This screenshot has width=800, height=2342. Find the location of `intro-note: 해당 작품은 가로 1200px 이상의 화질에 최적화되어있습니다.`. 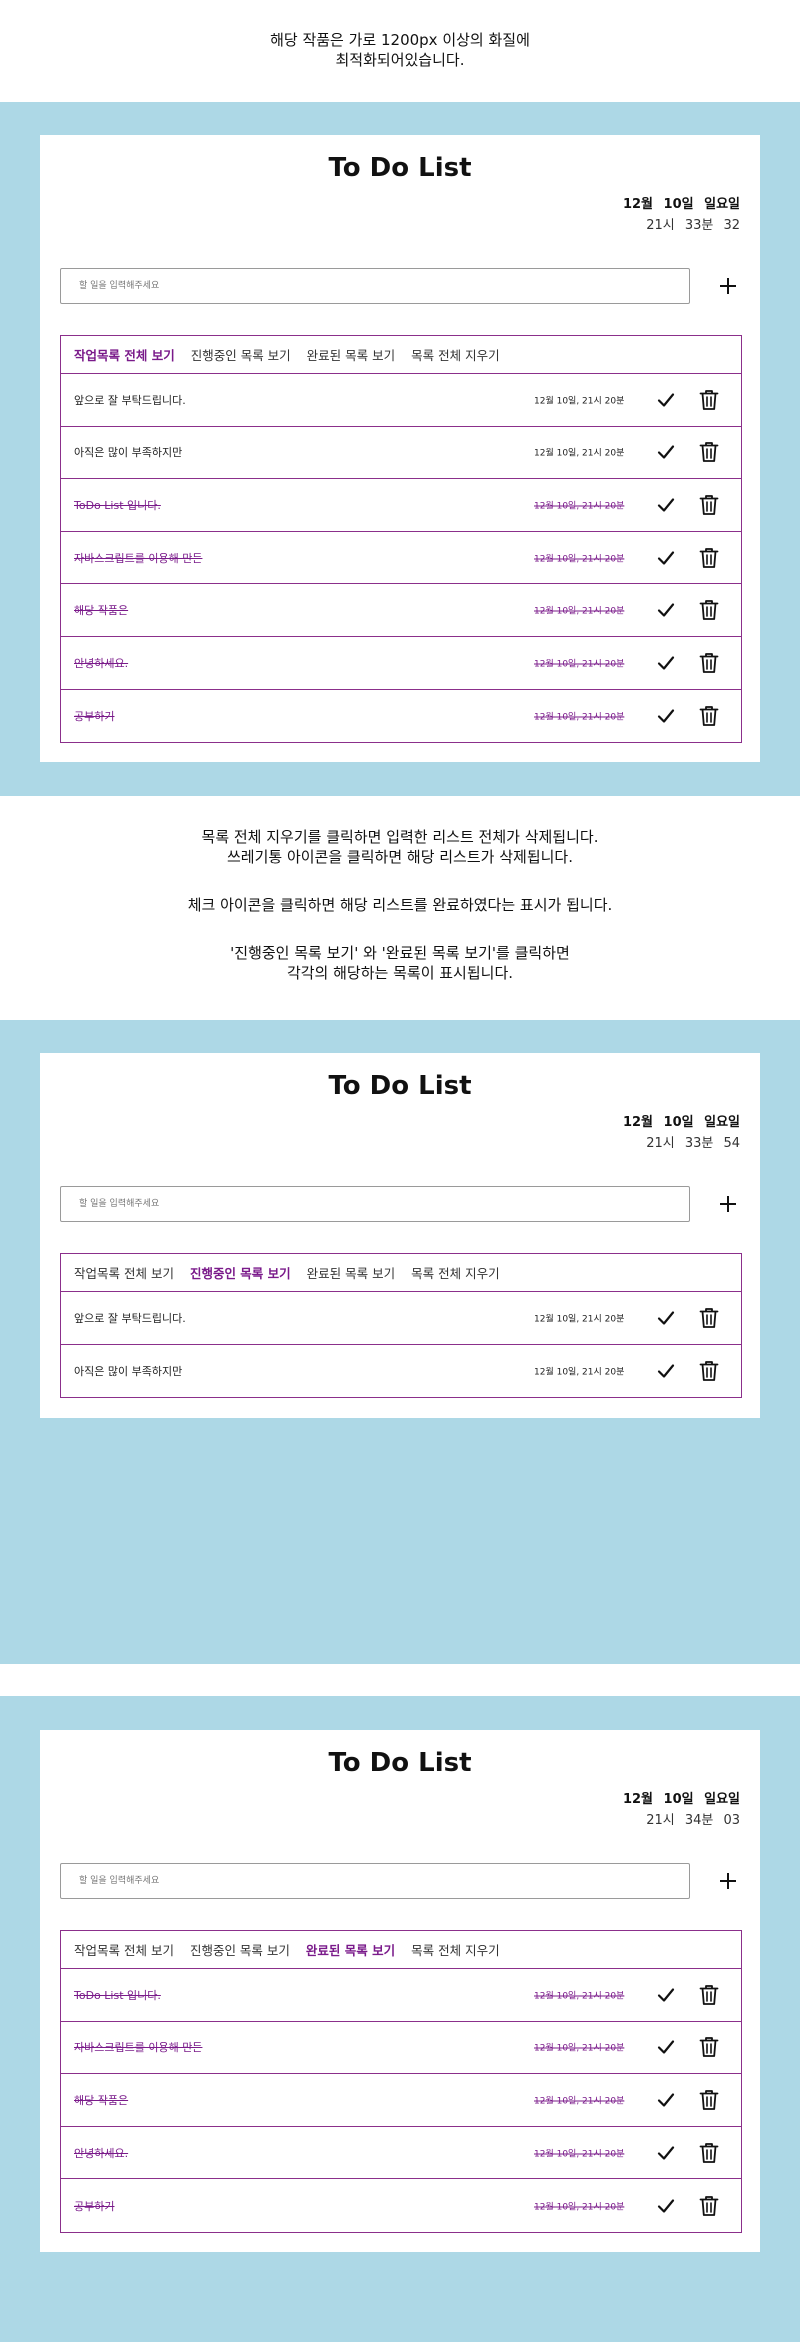

intro-note: 해당 작품은 가로 1200px 이상의 화질에 최적화되어있습니다. is located at coordinates (400, 50).